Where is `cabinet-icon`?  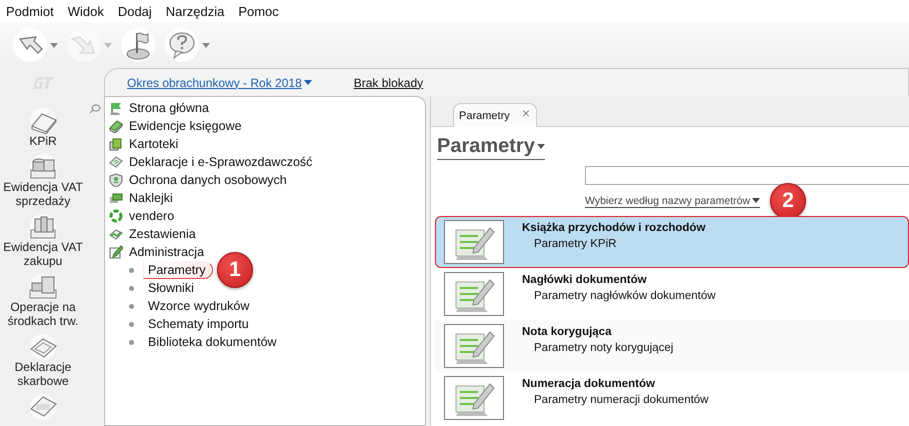 cabinet-icon is located at coordinates (43, 287).